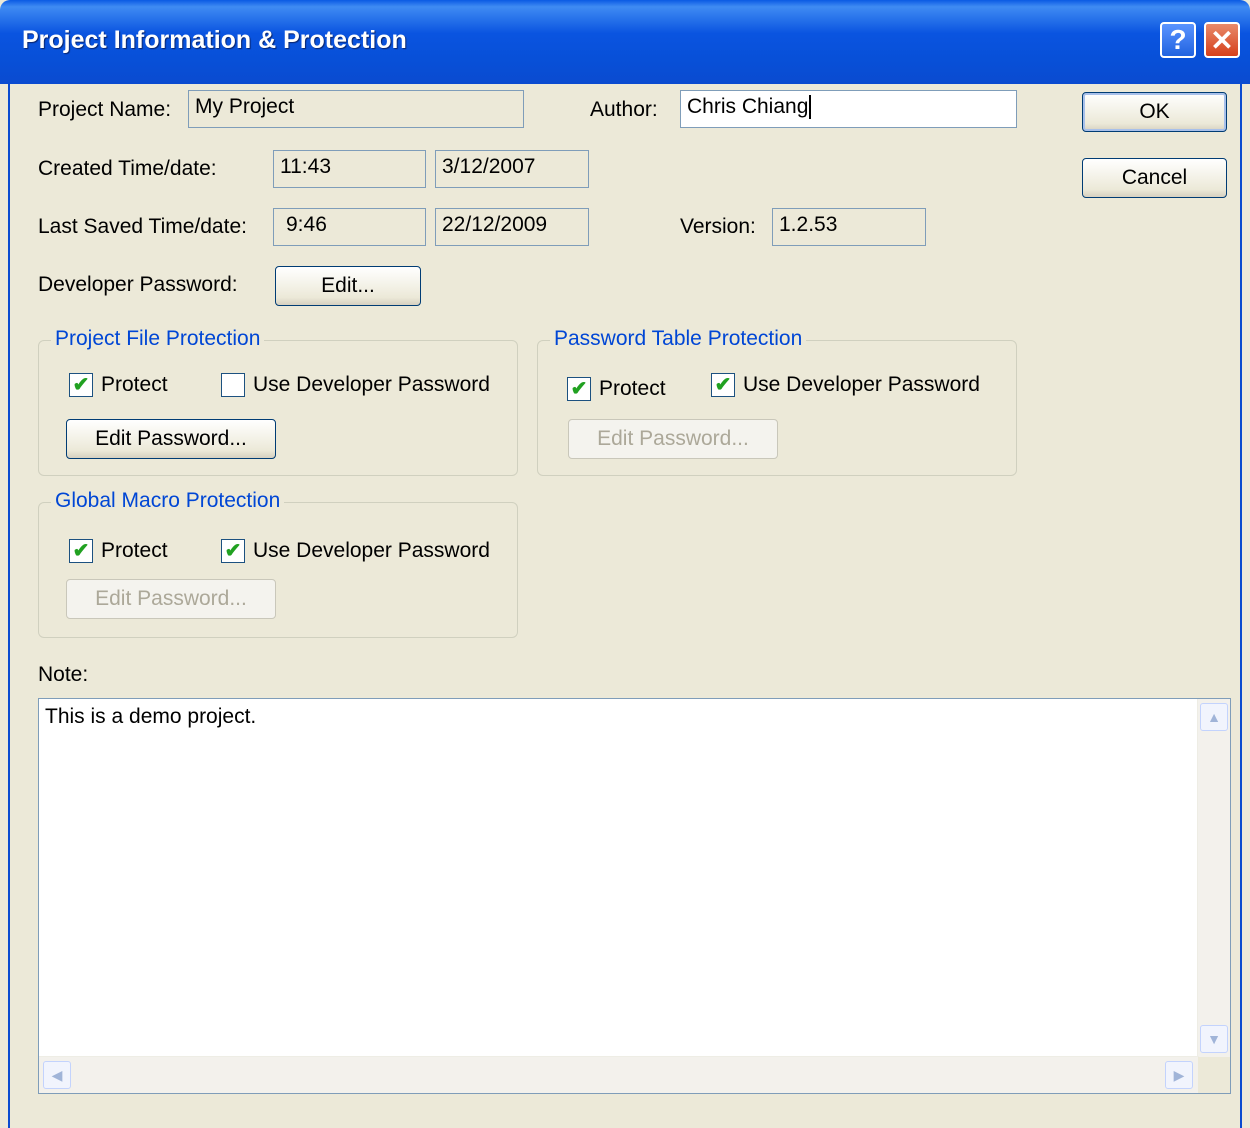 This screenshot has width=1250, height=1128. I want to click on horizontal-scrollbar: ◀ ▶, so click(619, 1074).